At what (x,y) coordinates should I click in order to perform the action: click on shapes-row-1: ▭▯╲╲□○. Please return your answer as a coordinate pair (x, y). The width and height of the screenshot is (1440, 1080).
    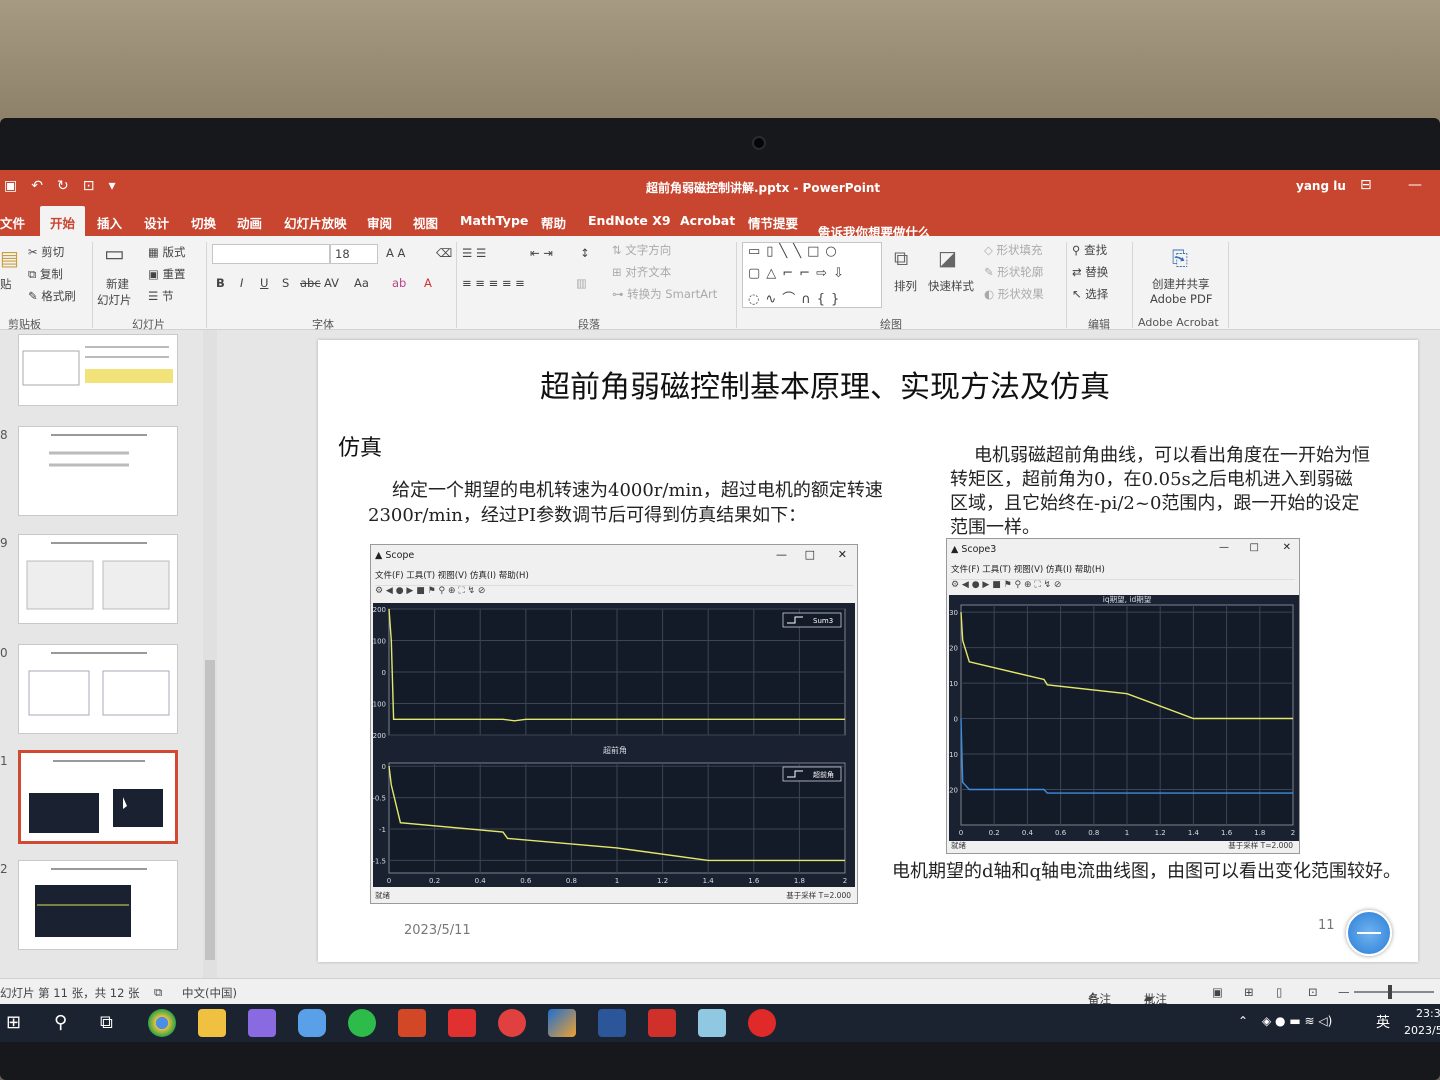
    Looking at the image, I should click on (795, 251).